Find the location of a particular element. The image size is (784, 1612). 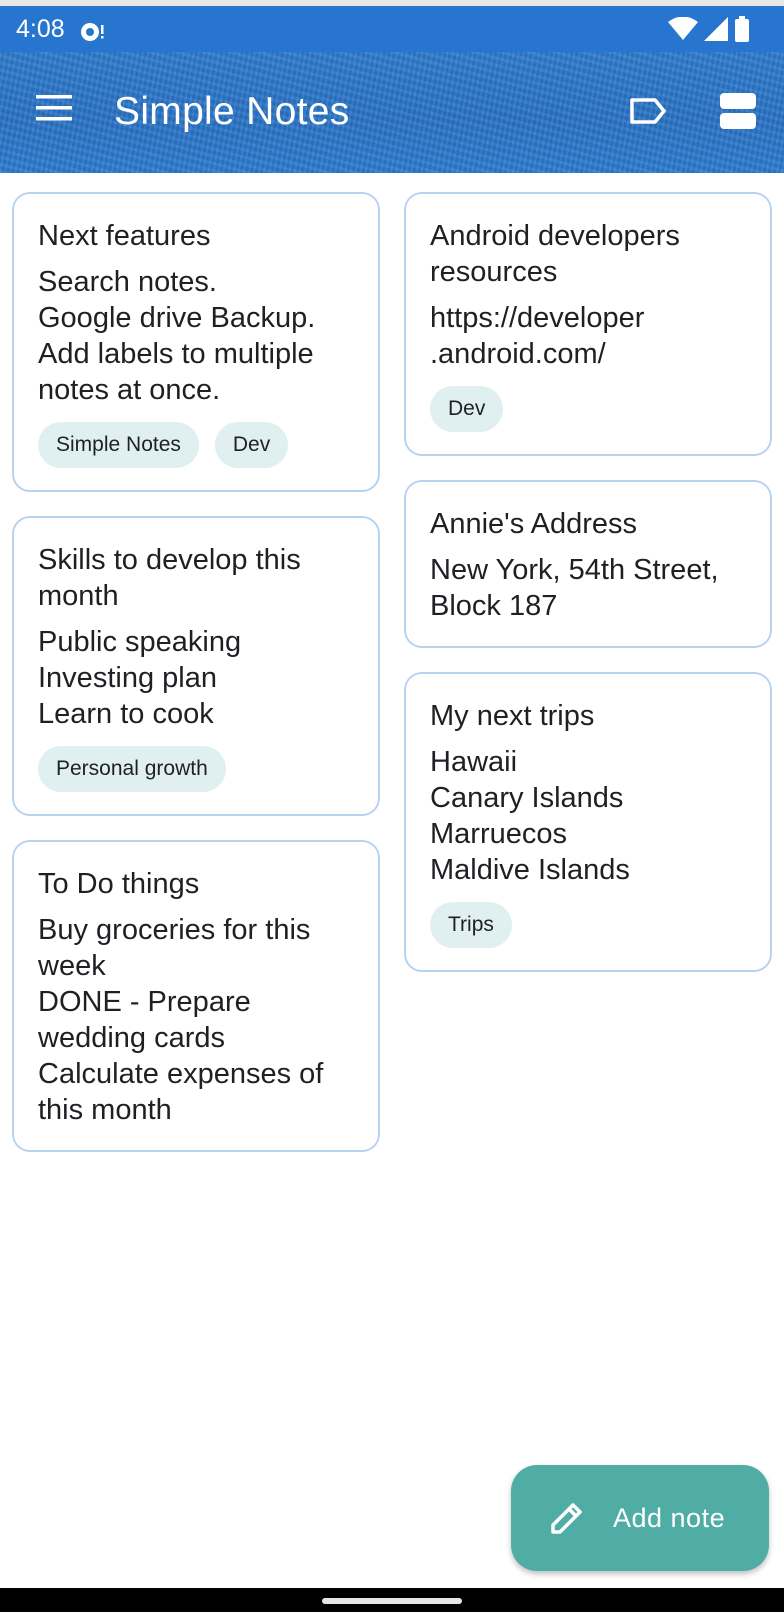

label-icon is located at coordinates (648, 111).